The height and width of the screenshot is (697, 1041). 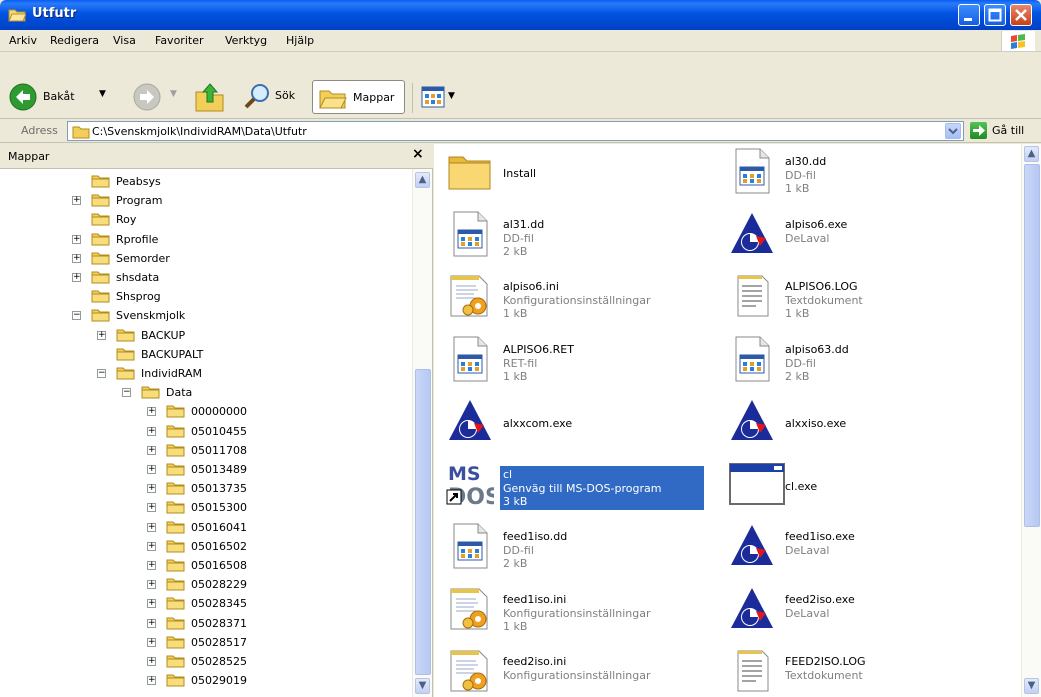 What do you see at coordinates (581, 365) in the screenshot?
I see `file-item: ALPISO6.RET RET-fil 1 kB` at bounding box center [581, 365].